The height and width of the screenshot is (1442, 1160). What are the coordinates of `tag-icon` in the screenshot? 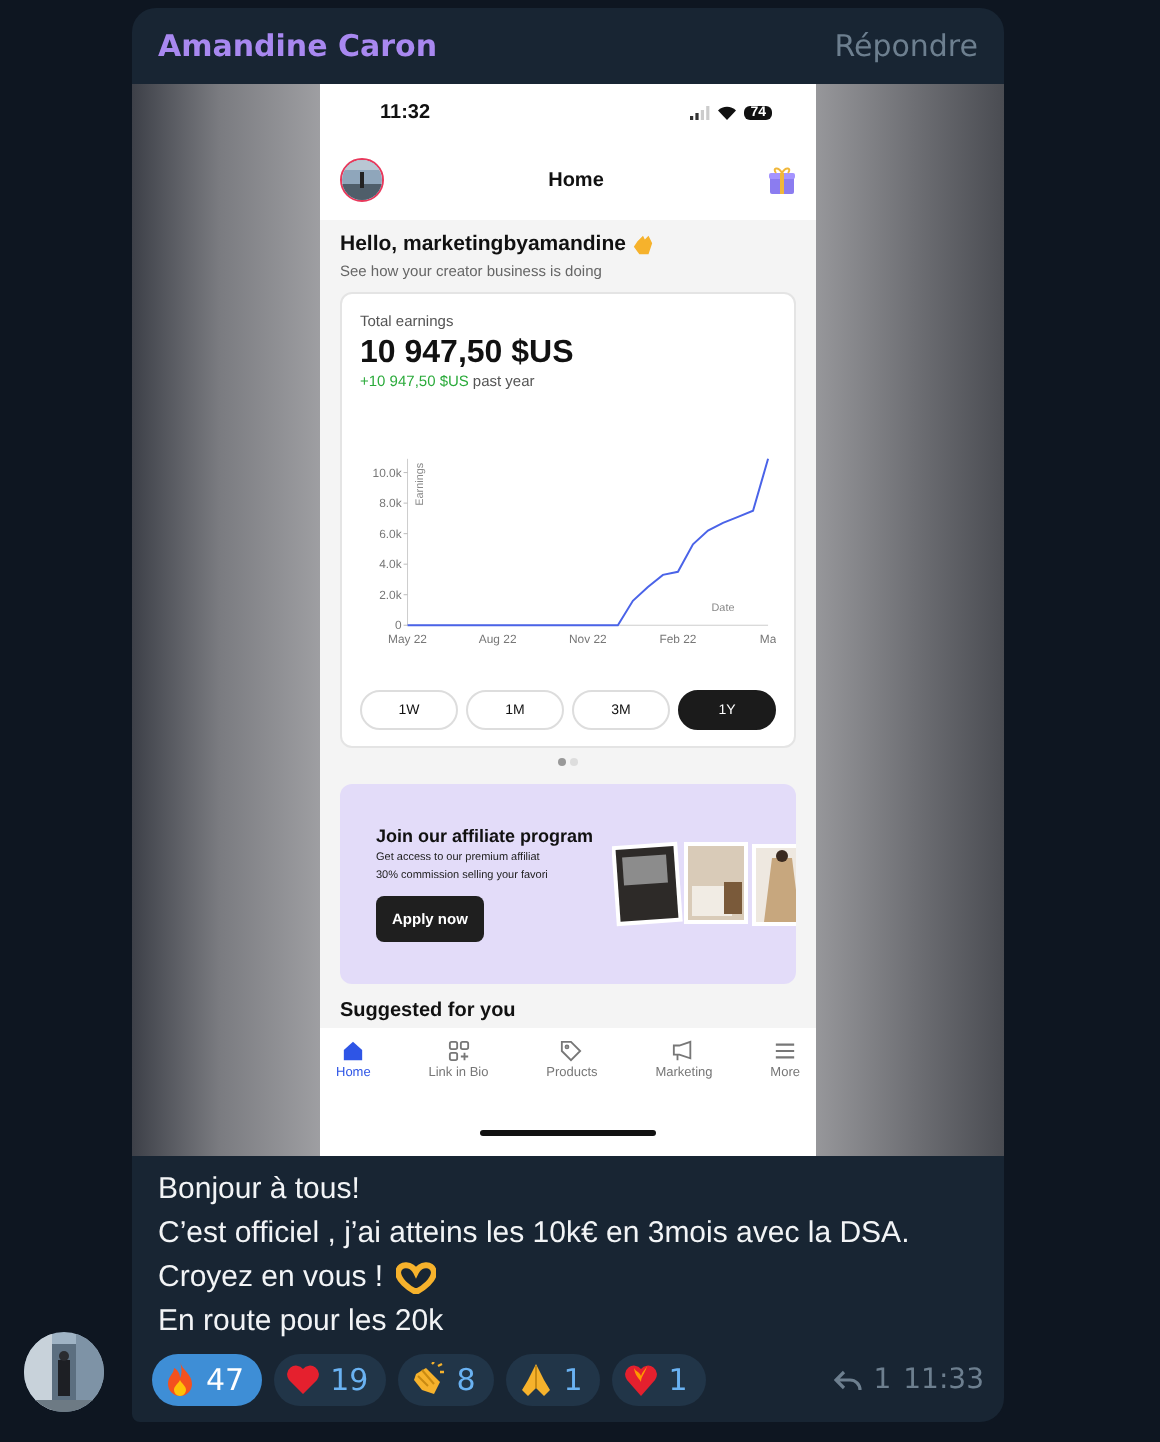 It's located at (571, 1051).